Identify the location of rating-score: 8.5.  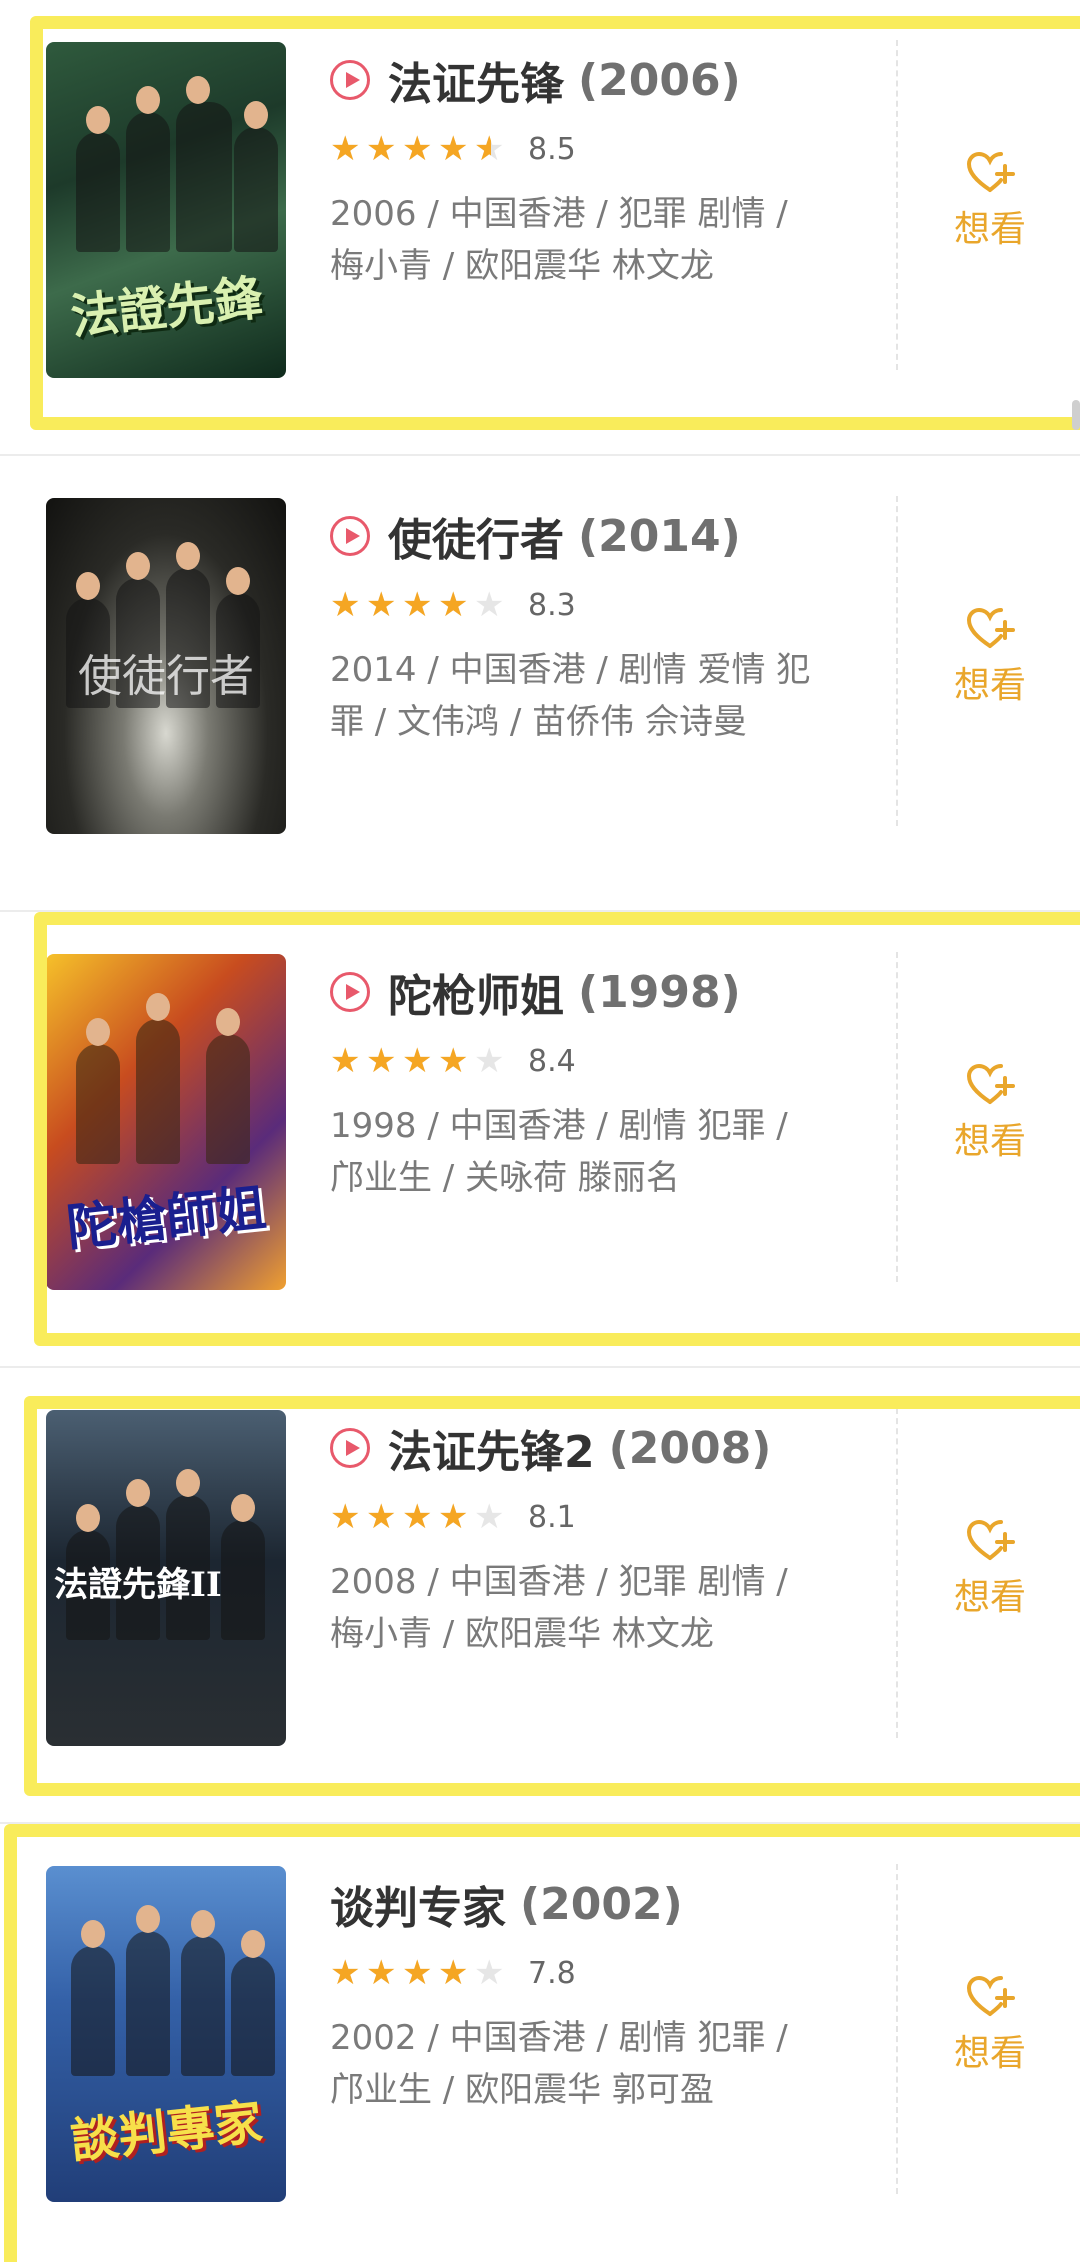
(552, 149).